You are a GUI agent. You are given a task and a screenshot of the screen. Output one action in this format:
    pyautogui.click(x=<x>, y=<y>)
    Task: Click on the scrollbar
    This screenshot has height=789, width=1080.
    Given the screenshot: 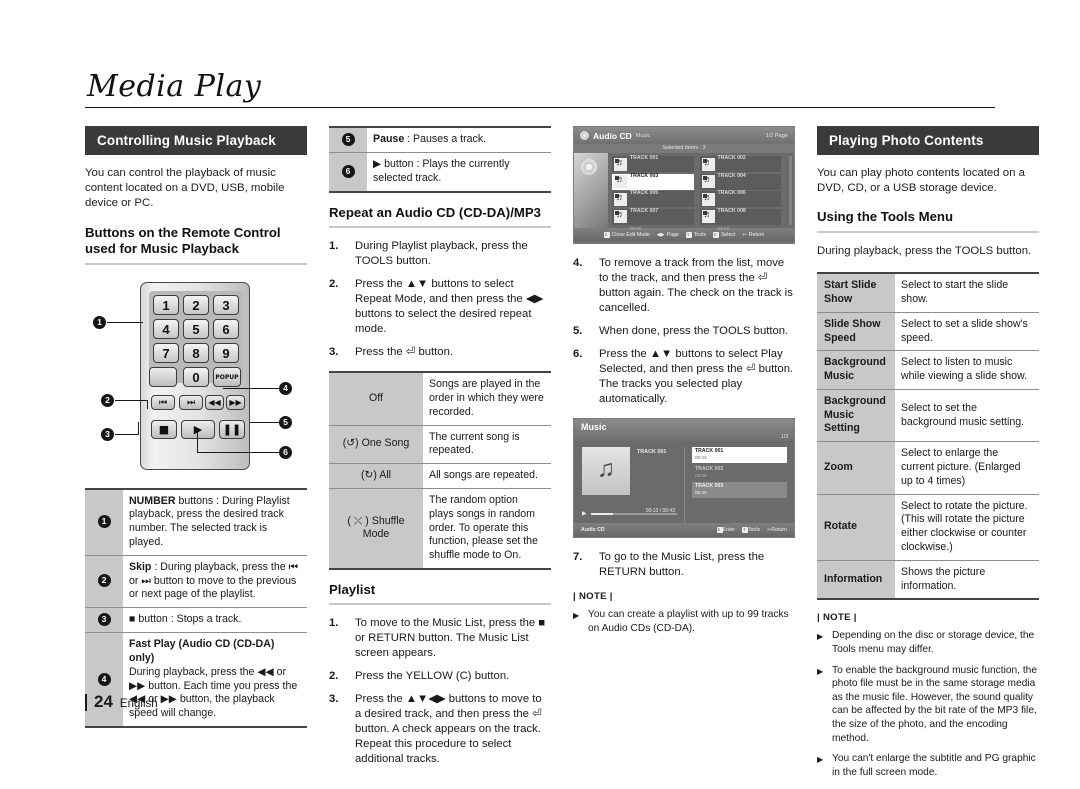 What is the action you would take?
    pyautogui.click(x=790, y=190)
    